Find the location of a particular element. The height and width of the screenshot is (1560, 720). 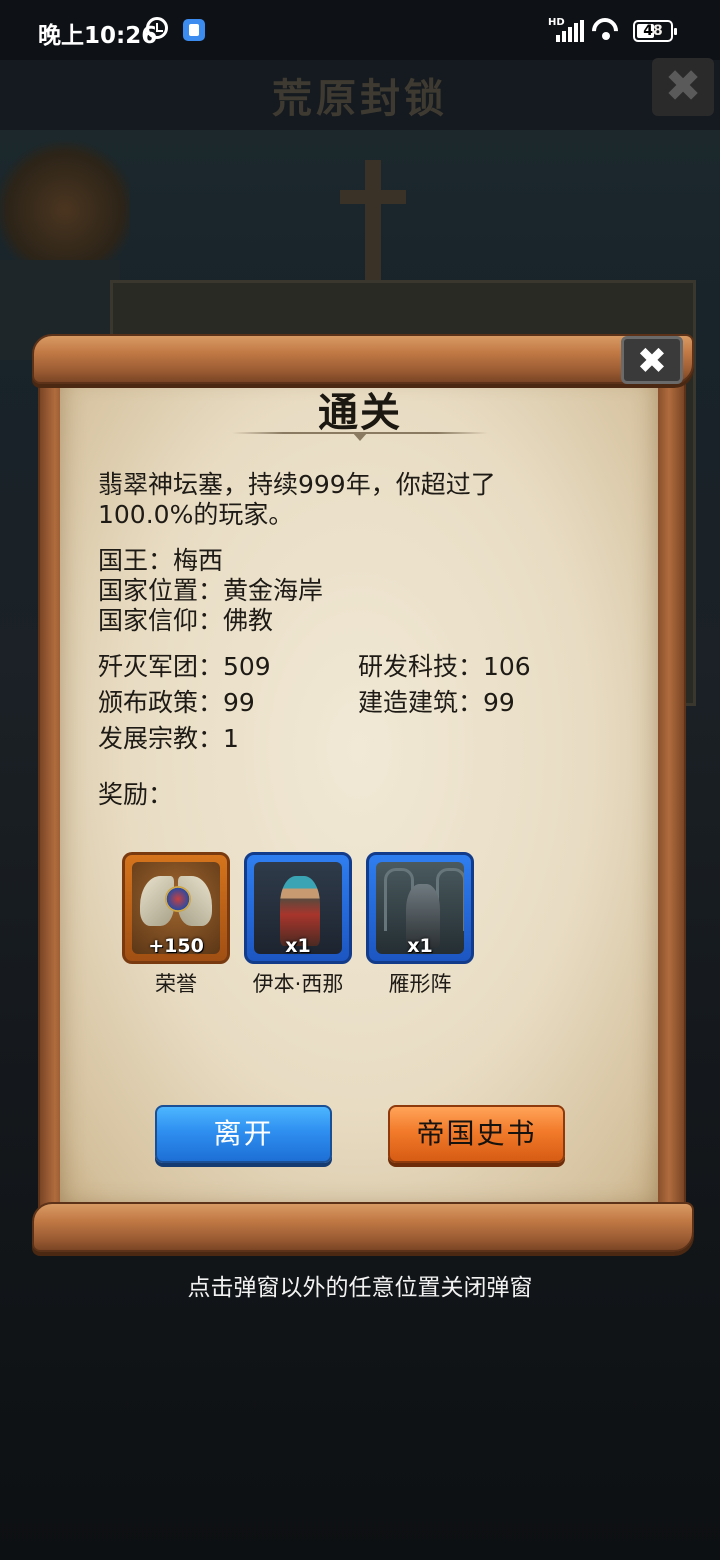

battery-icon: 48 is located at coordinates (655, 31).